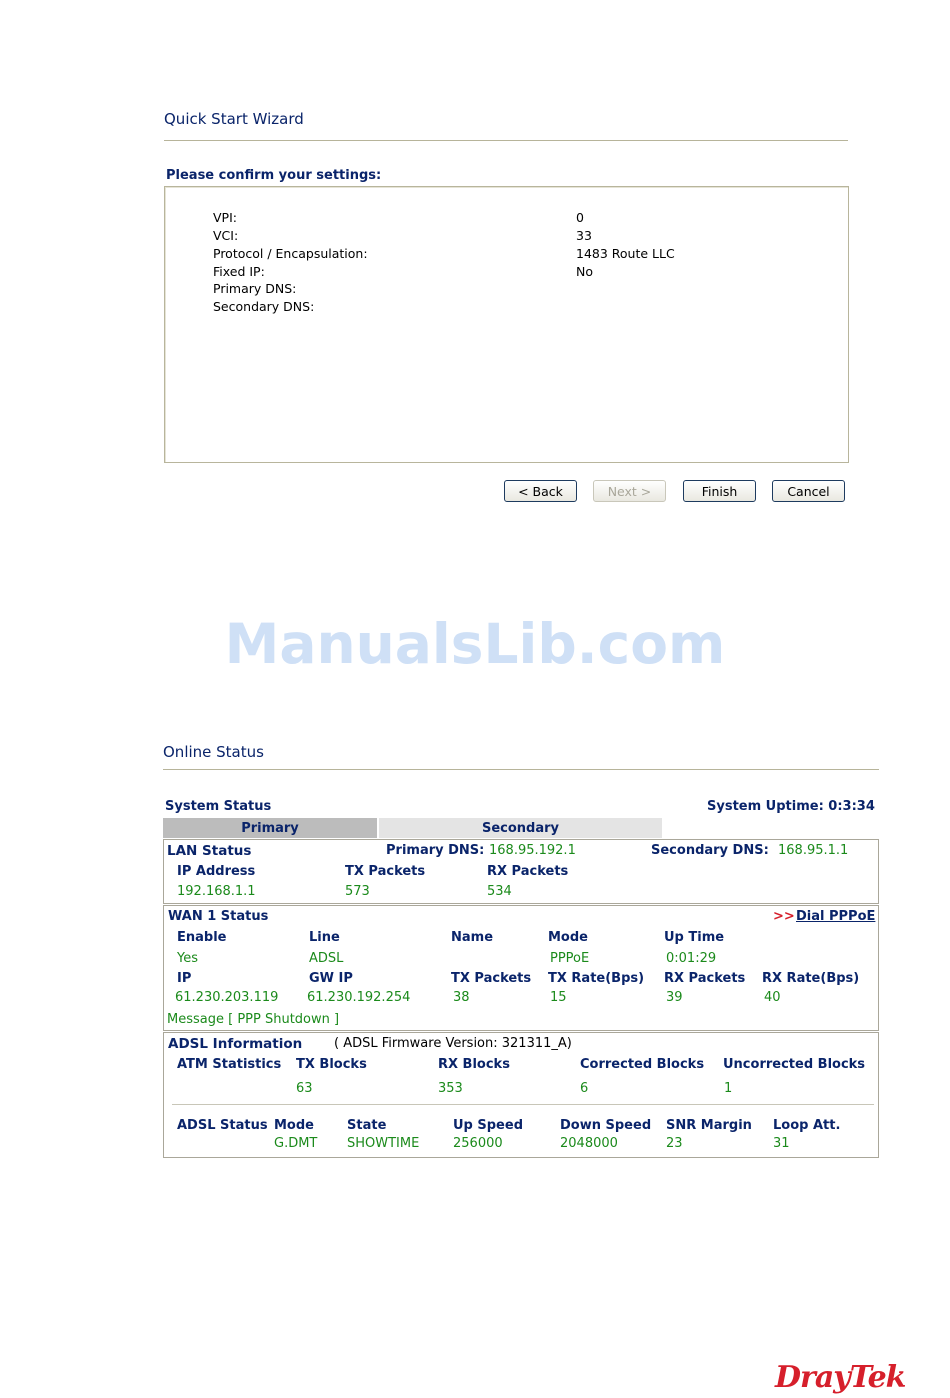 Image resolution: width=950 pixels, height=1398 pixels. Describe the element at coordinates (187, 958) in the screenshot. I see `wan-value-enable: Yes` at that location.